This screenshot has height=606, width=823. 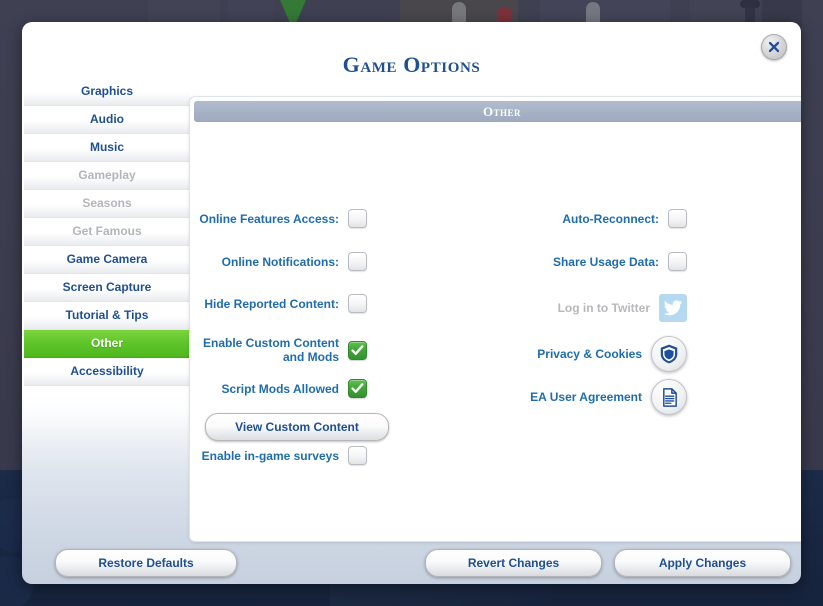 What do you see at coordinates (589, 354) in the screenshot?
I see `option-label-privacy-and-cookies: Privacy & Cookies` at bounding box center [589, 354].